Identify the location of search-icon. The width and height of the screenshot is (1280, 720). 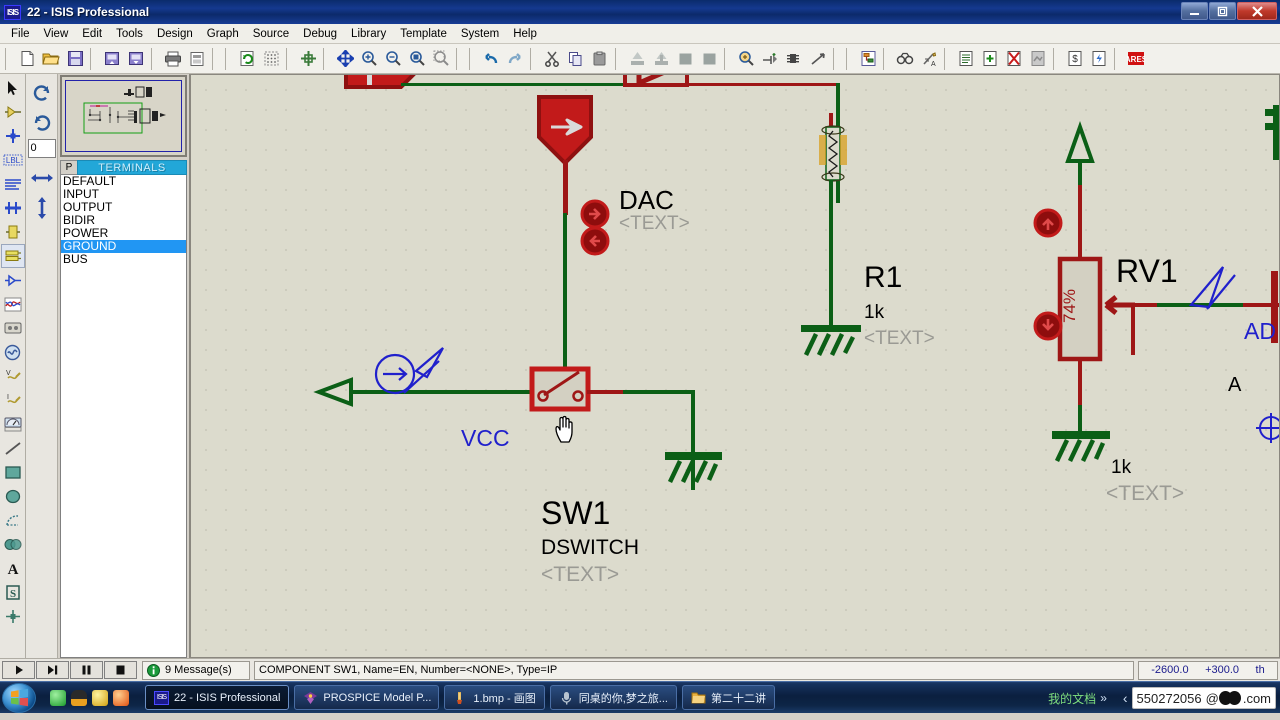
(905, 59).